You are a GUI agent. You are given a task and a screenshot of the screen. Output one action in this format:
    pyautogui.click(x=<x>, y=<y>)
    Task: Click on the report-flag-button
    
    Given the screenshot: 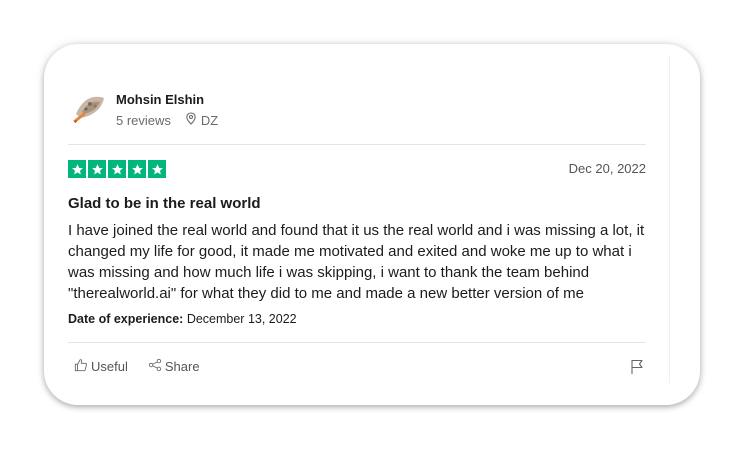 What is the action you would take?
    pyautogui.click(x=637, y=369)
    